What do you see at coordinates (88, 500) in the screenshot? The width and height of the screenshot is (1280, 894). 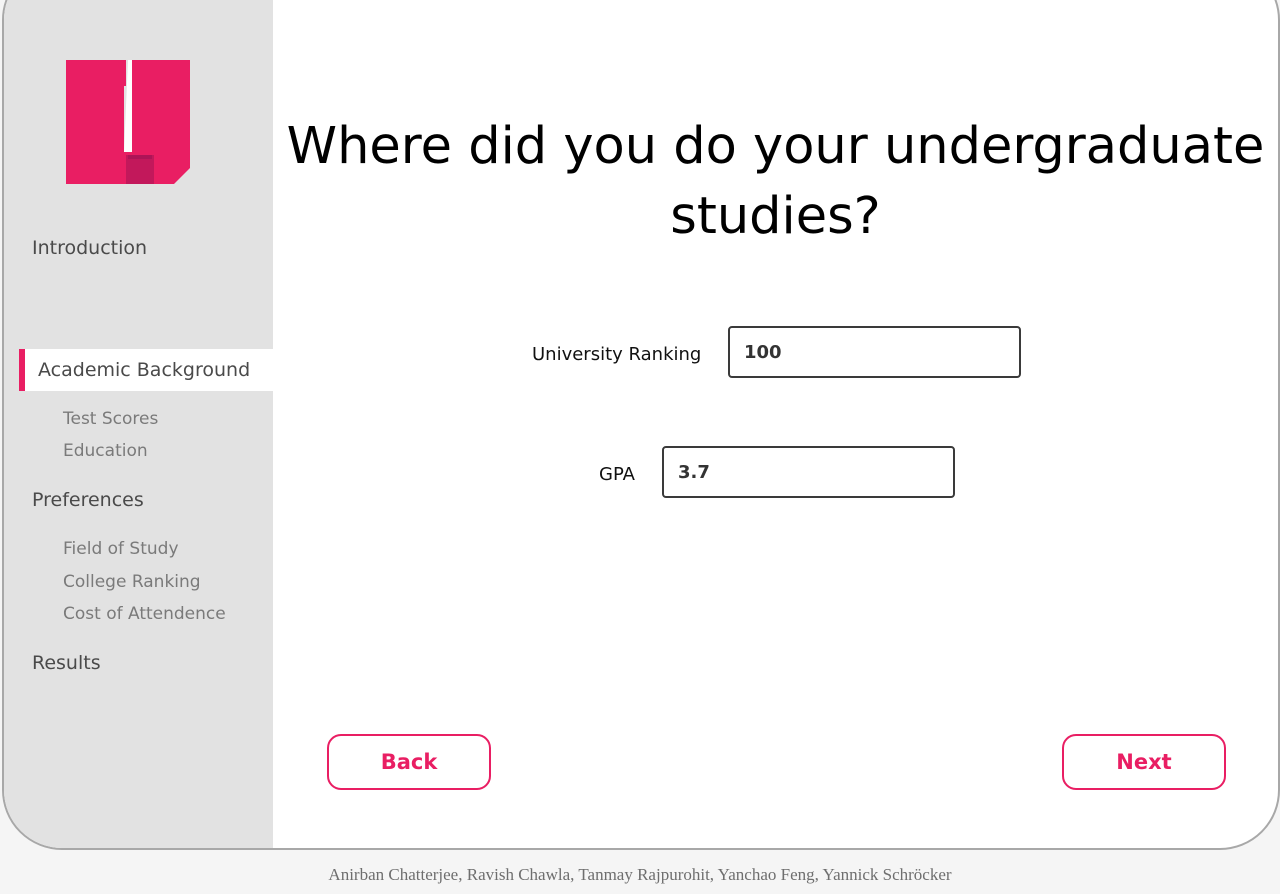 I see `sidebar-item-label: Preferences` at bounding box center [88, 500].